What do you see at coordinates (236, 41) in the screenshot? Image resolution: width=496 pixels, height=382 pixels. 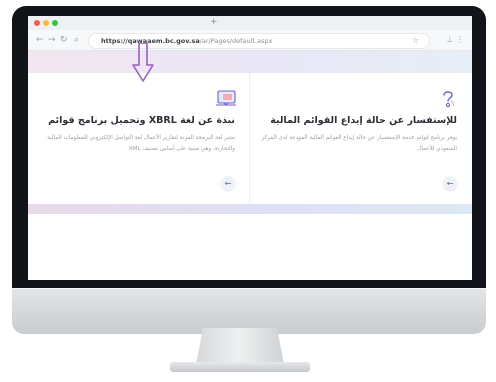 I see `url-path: /ar/Pages/default.aspx` at bounding box center [236, 41].